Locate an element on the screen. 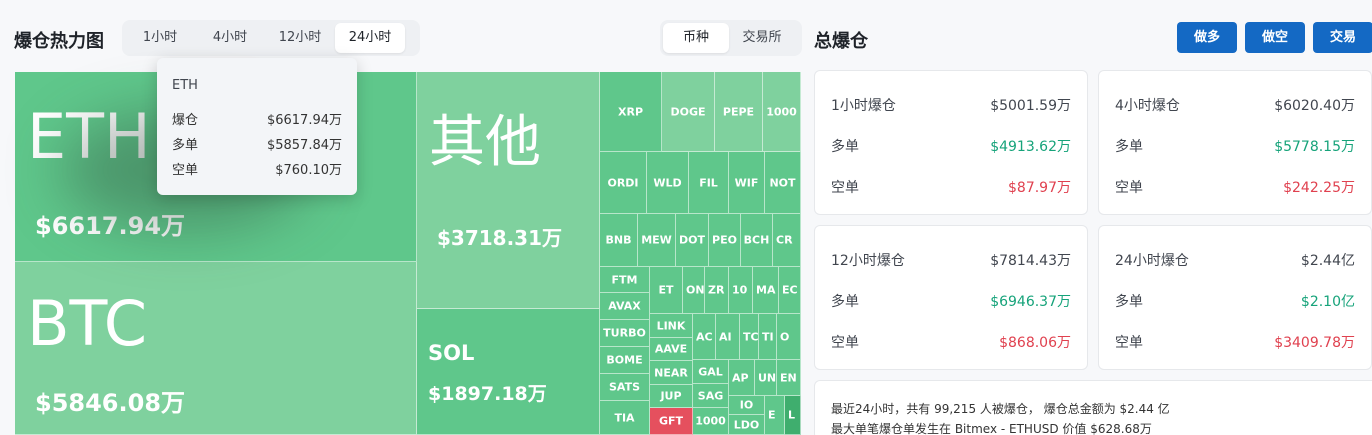  treemap-cell-symbol: 1000 is located at coordinates (781, 111).